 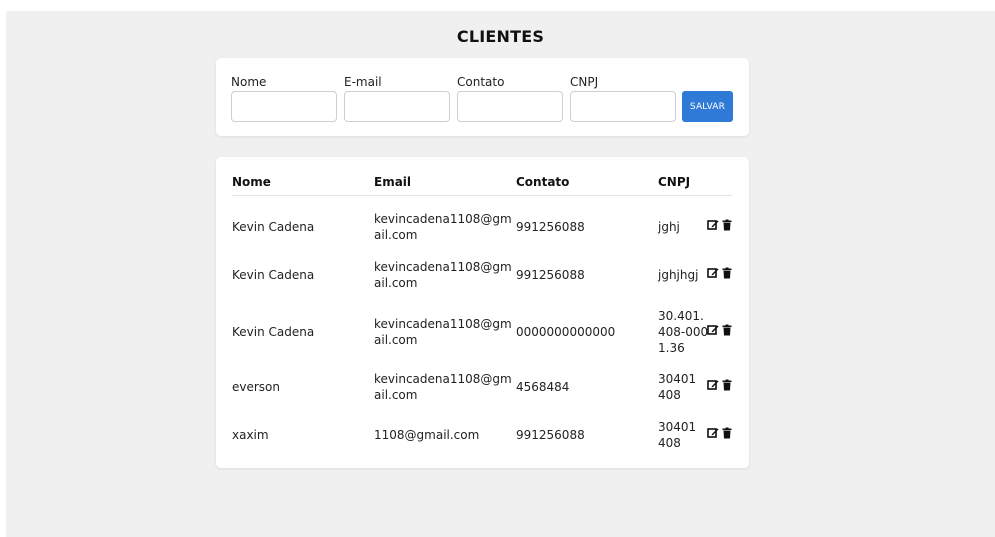 What do you see at coordinates (678, 275) in the screenshot?
I see `row-cnpj: jghjhgj` at bounding box center [678, 275].